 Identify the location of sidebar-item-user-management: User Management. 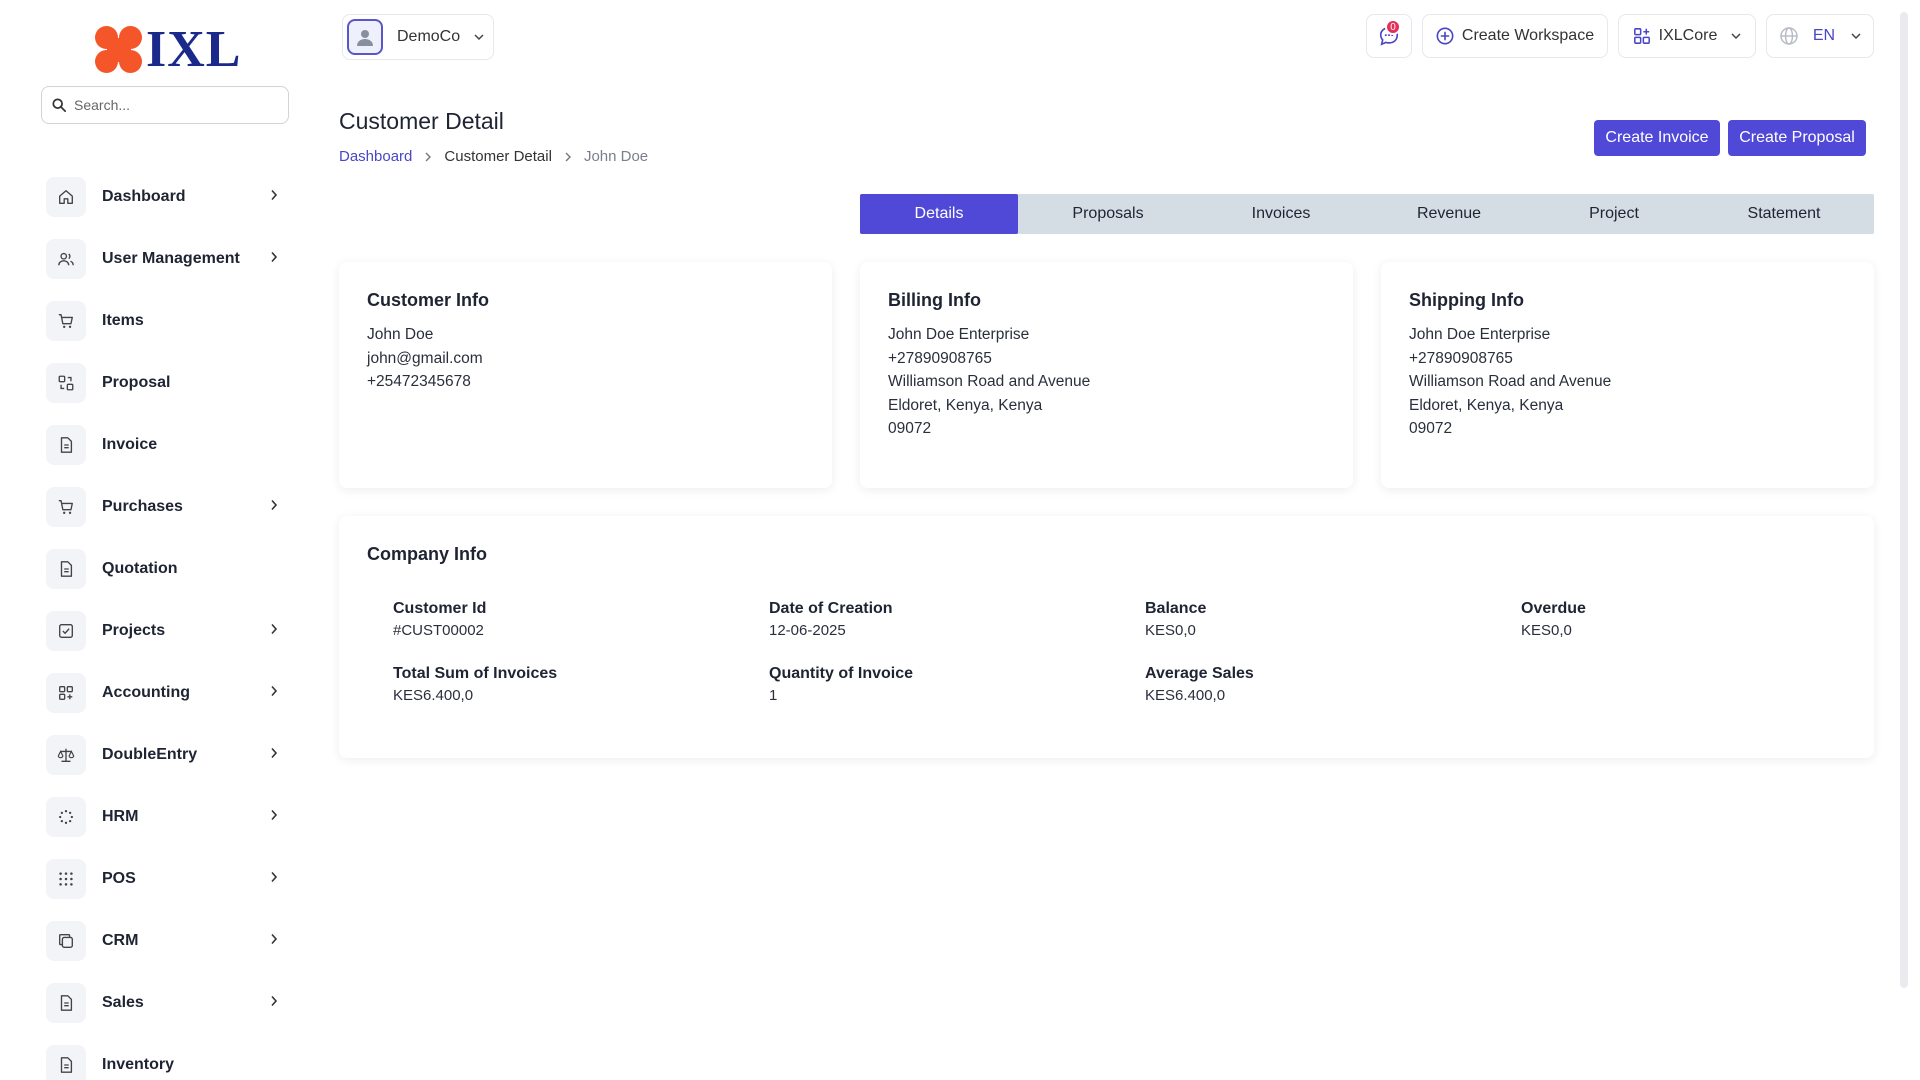
(166, 259).